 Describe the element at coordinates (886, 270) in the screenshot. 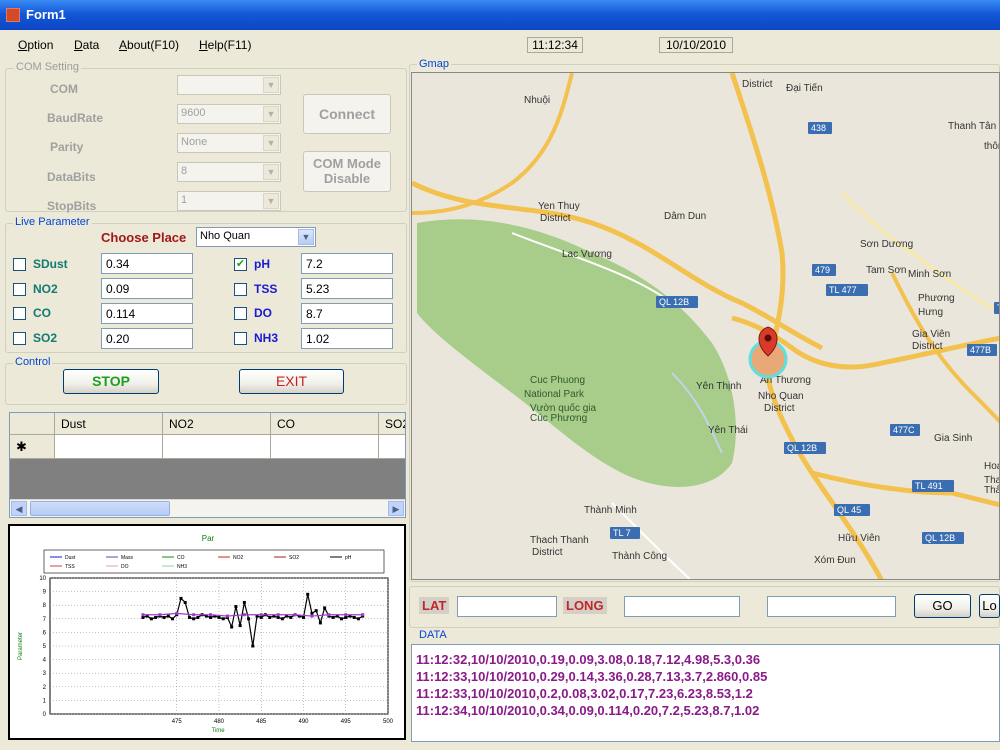

I see `map-label: Tam Sơn` at that location.